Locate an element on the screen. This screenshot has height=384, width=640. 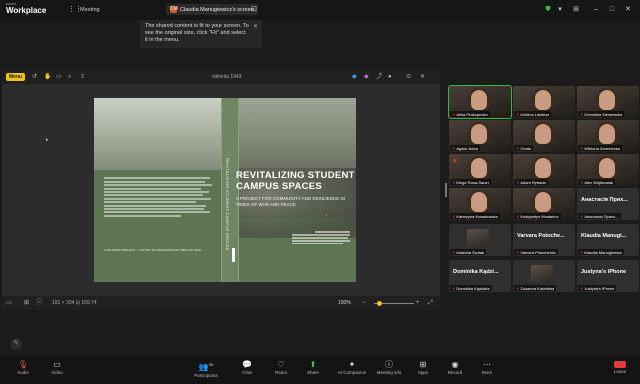
heart-reaction-icon: ♥ is located at coordinates (455, 161).